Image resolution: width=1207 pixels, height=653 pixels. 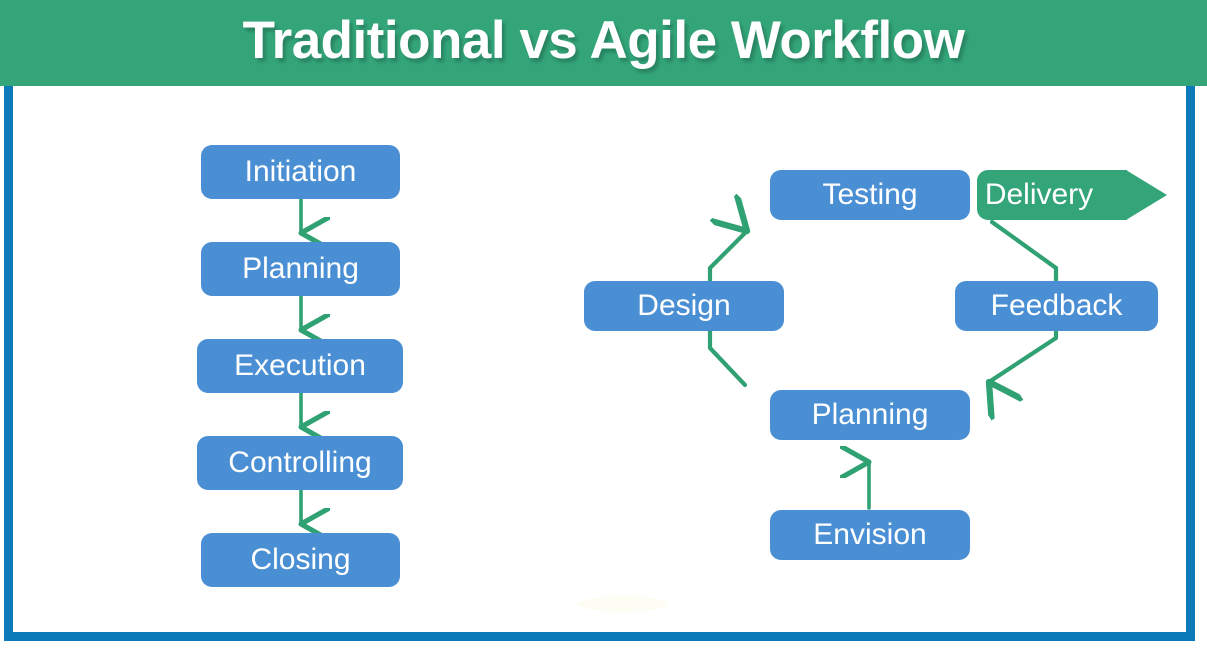 I want to click on node-label: Testing, so click(x=870, y=194).